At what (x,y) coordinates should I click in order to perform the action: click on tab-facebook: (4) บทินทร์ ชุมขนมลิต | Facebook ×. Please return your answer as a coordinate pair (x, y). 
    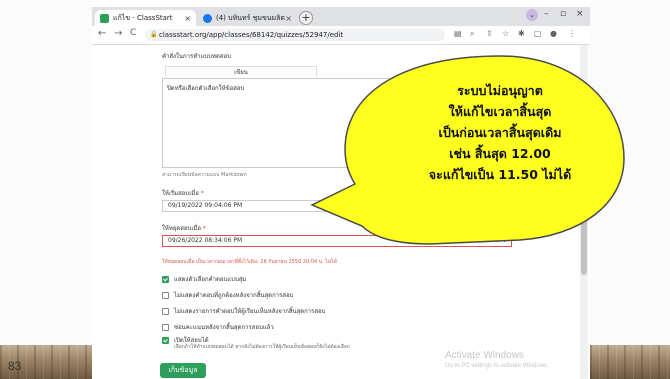
    Looking at the image, I should click on (247, 18).